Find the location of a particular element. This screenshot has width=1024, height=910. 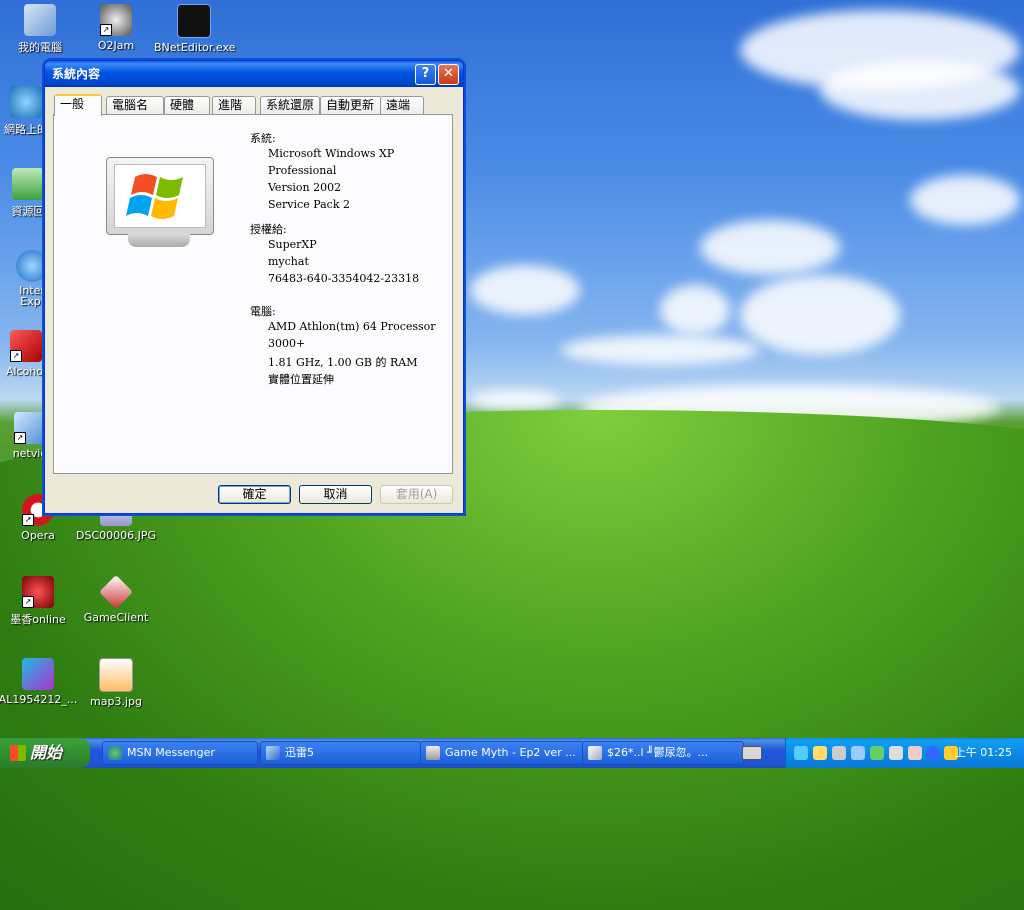

windows-flag-icon is located at coordinates (18, 753).